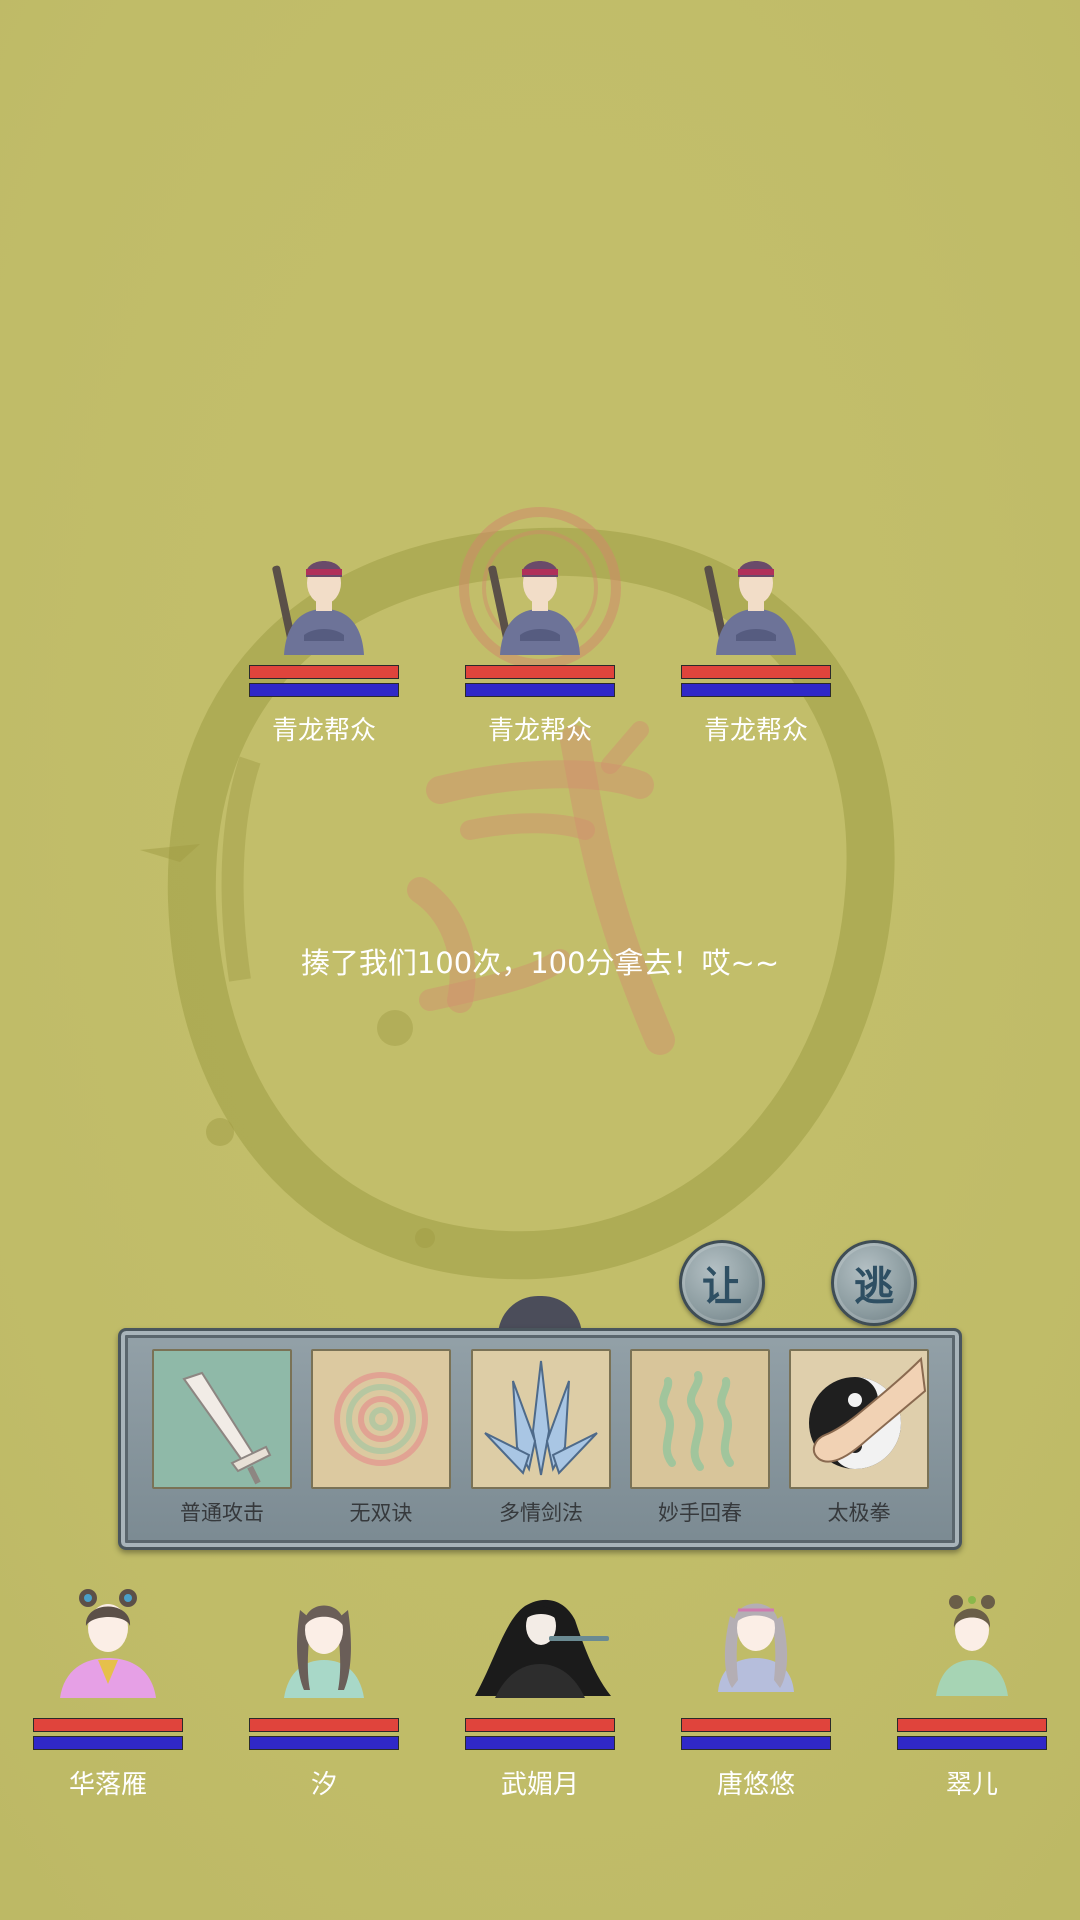  What do you see at coordinates (971, 1785) in the screenshot?
I see `party-name: 翠儿` at bounding box center [971, 1785].